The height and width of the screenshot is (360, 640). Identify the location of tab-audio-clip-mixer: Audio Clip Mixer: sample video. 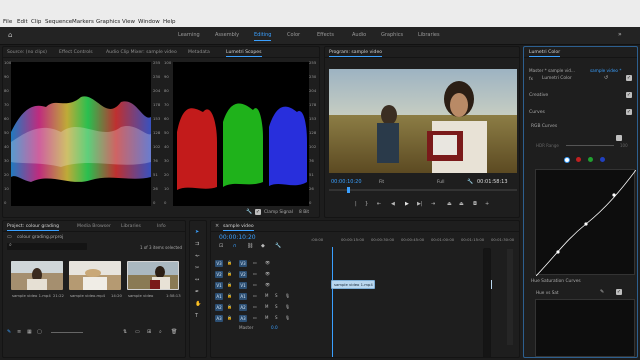
(141, 52).